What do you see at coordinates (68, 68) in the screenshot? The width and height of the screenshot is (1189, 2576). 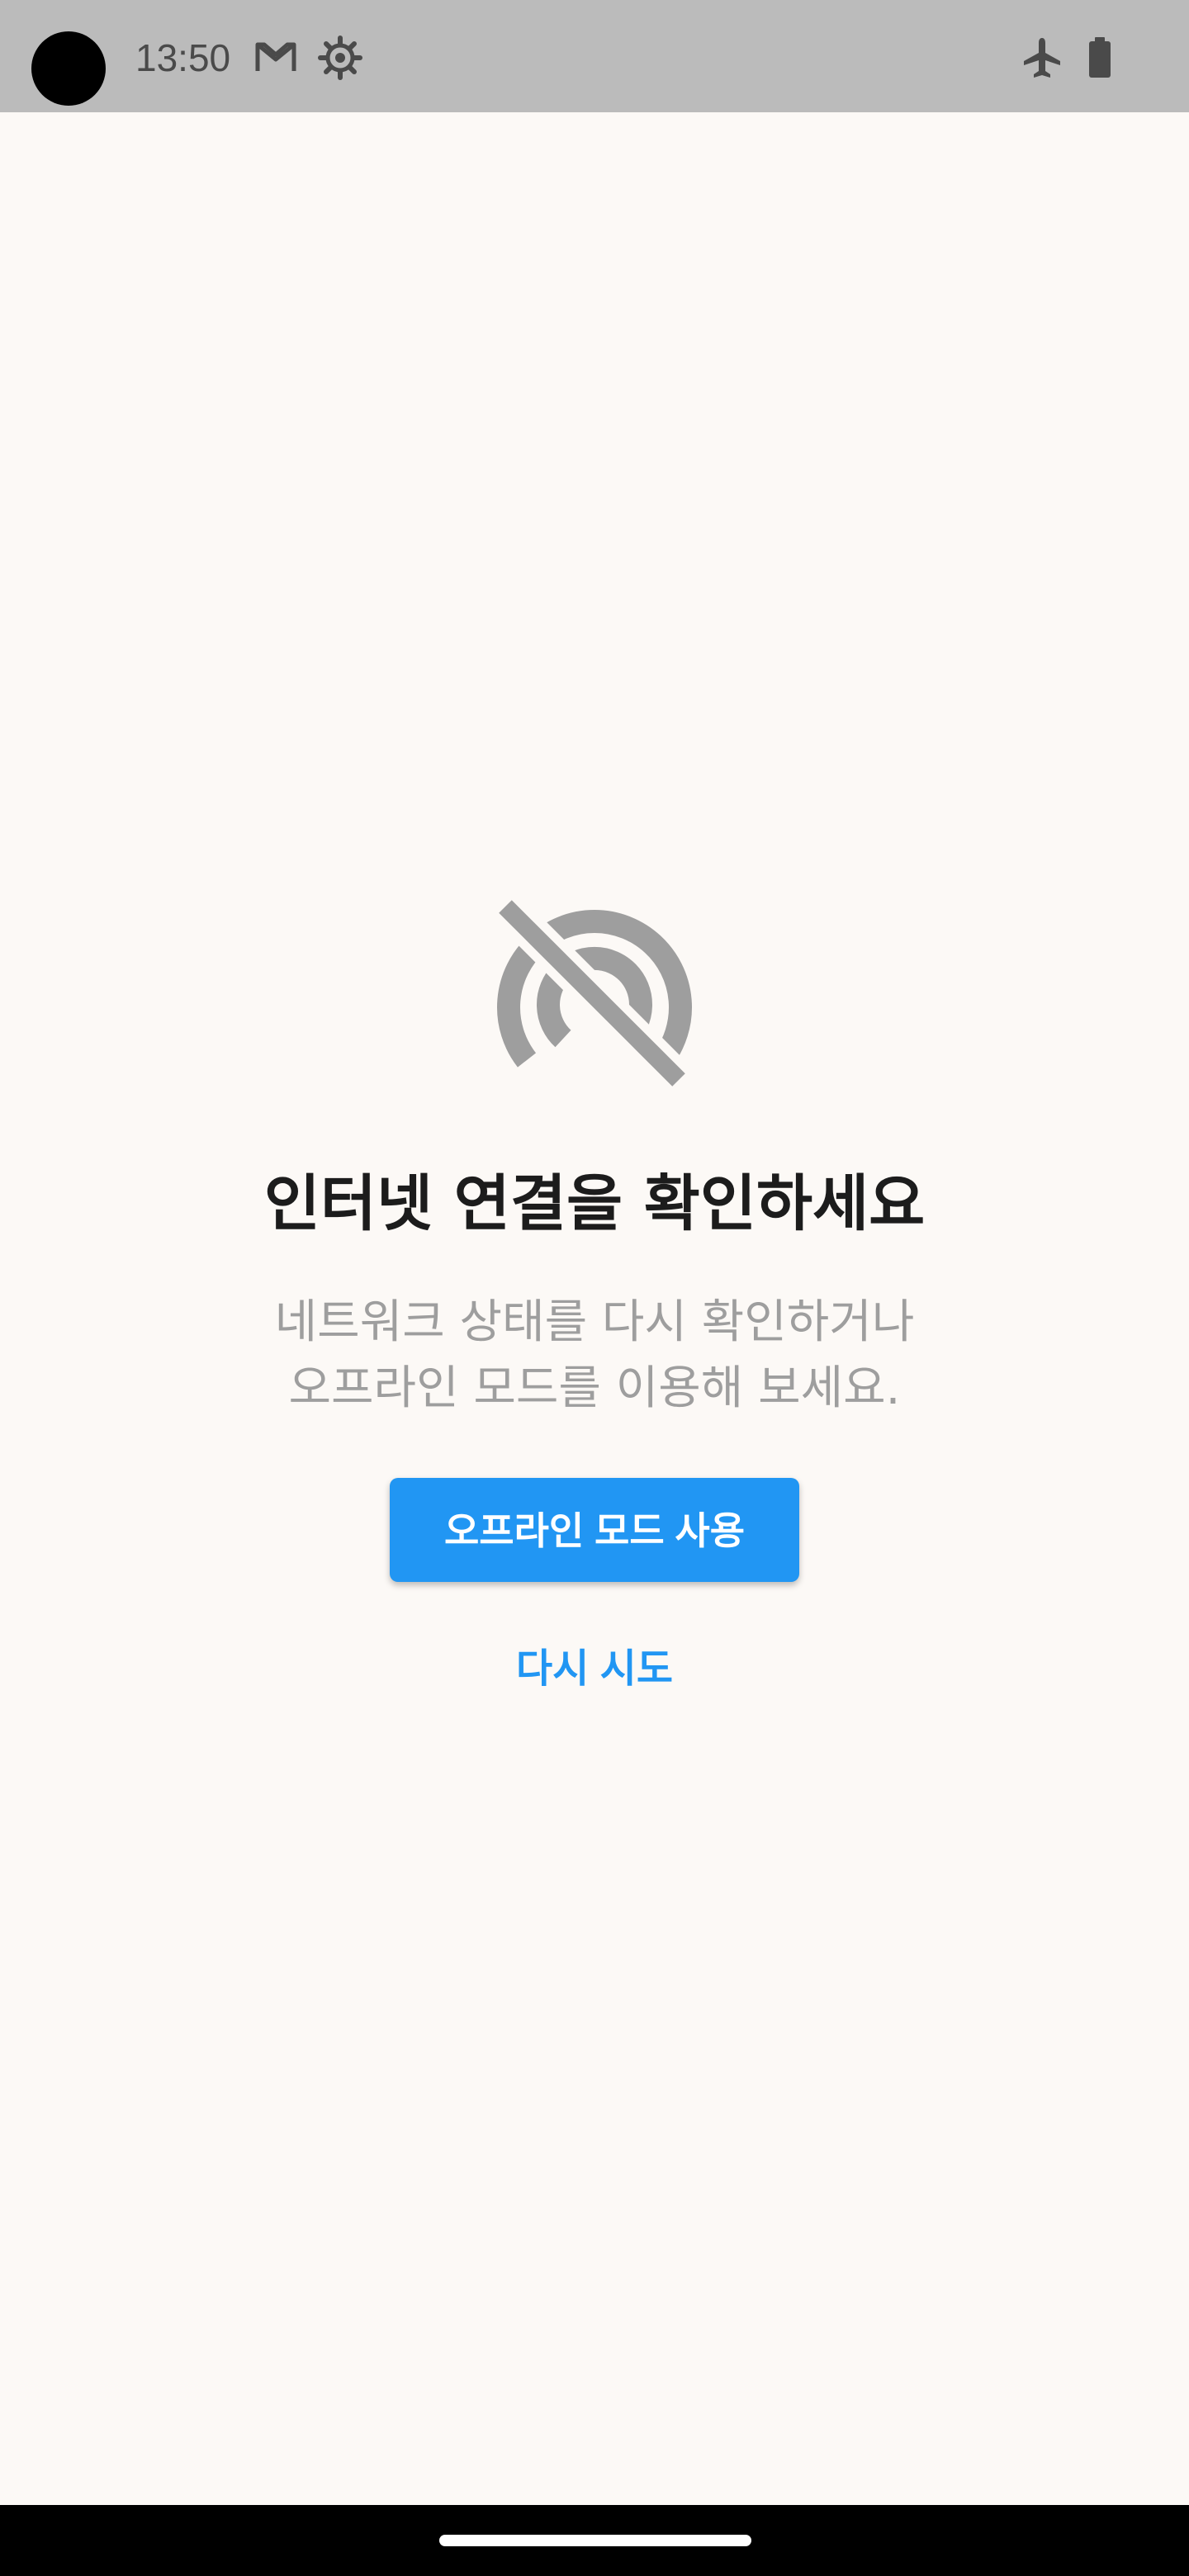 I see `camera-cutout` at bounding box center [68, 68].